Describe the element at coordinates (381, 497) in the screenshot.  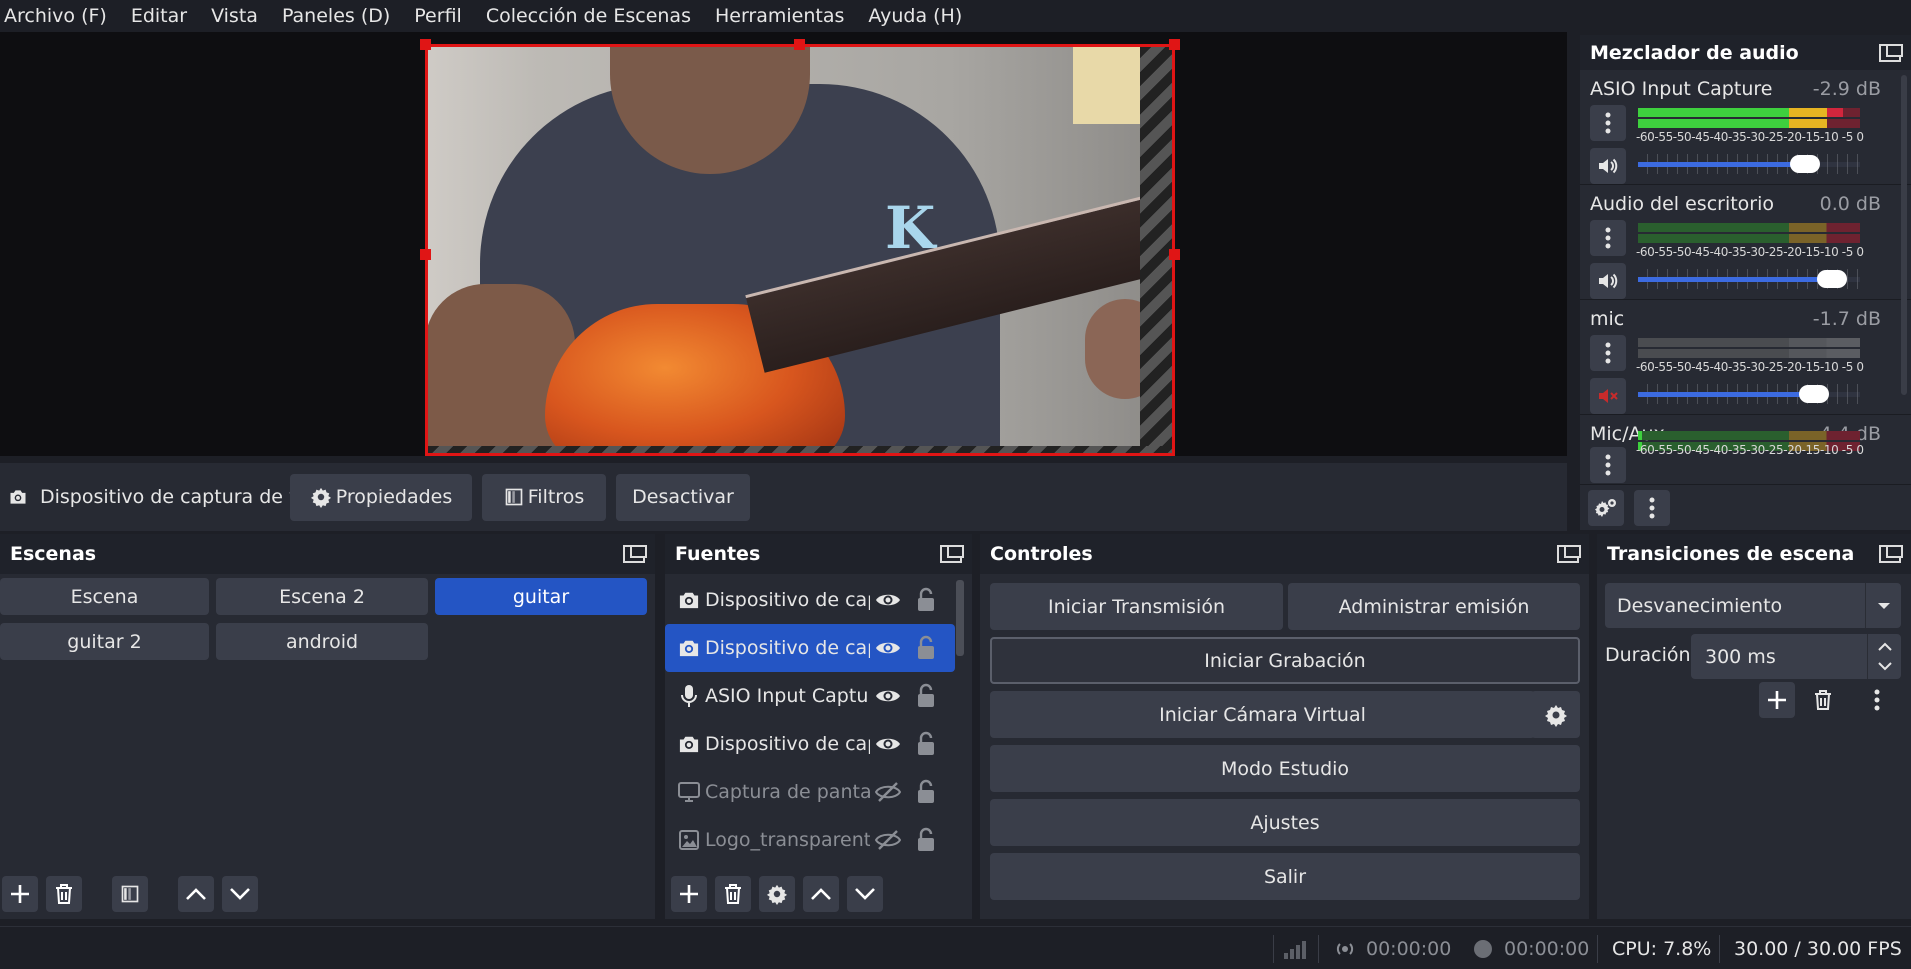
I see `properties-button: Propiedades` at that location.